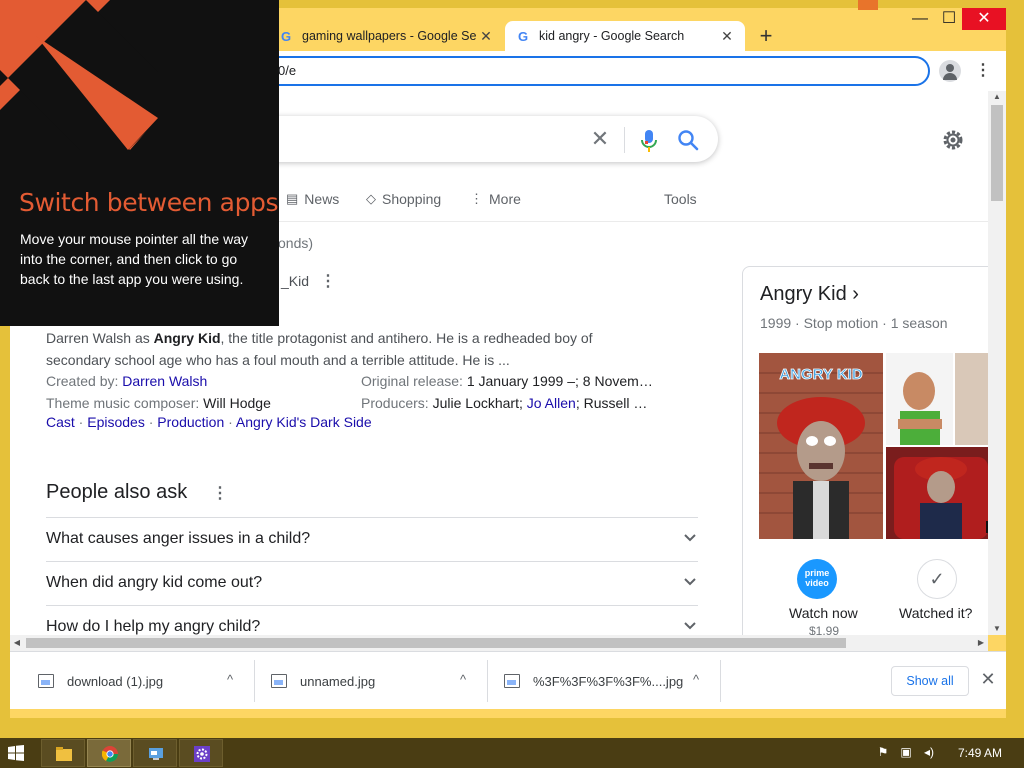  What do you see at coordinates (906, 753) in the screenshot?
I see `network-icon: ▣` at bounding box center [906, 753].